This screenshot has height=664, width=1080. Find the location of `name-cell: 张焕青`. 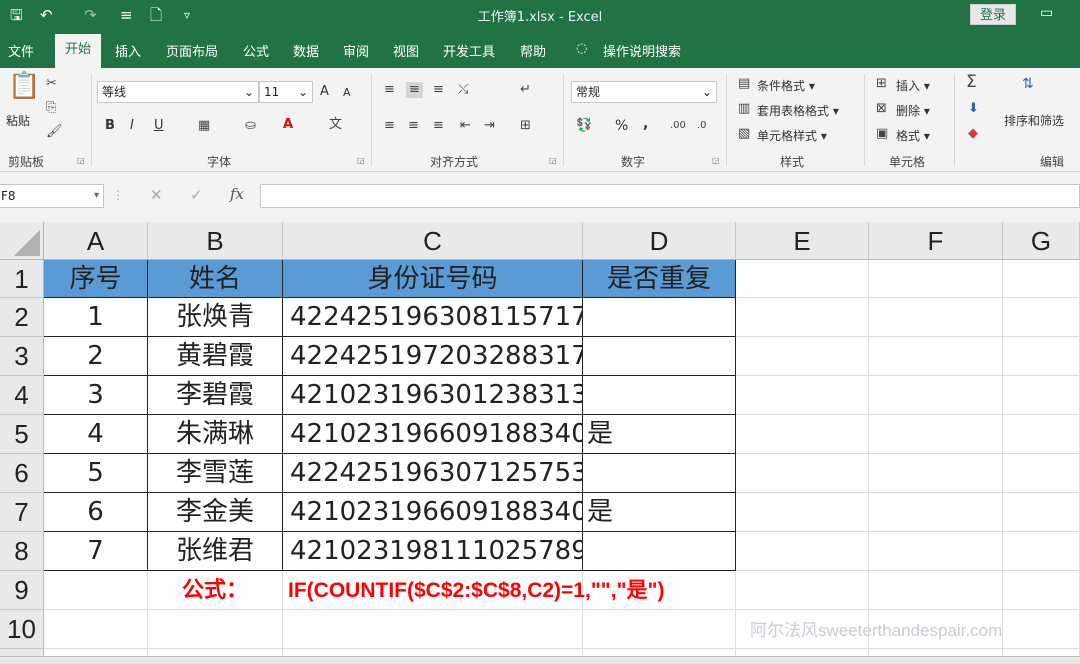

name-cell: 张焕青 is located at coordinates (215, 317).